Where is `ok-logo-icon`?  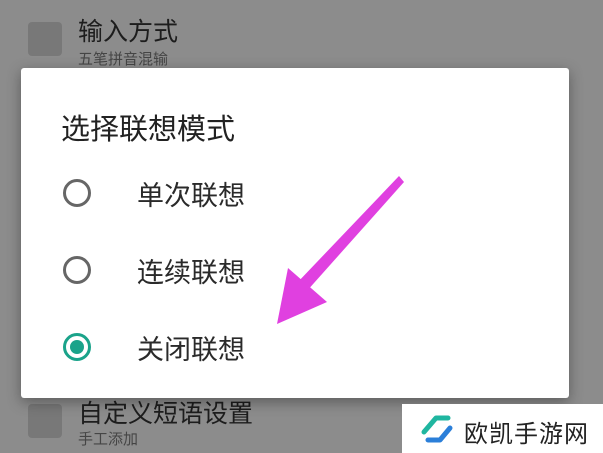 ok-logo-icon is located at coordinates (437, 429).